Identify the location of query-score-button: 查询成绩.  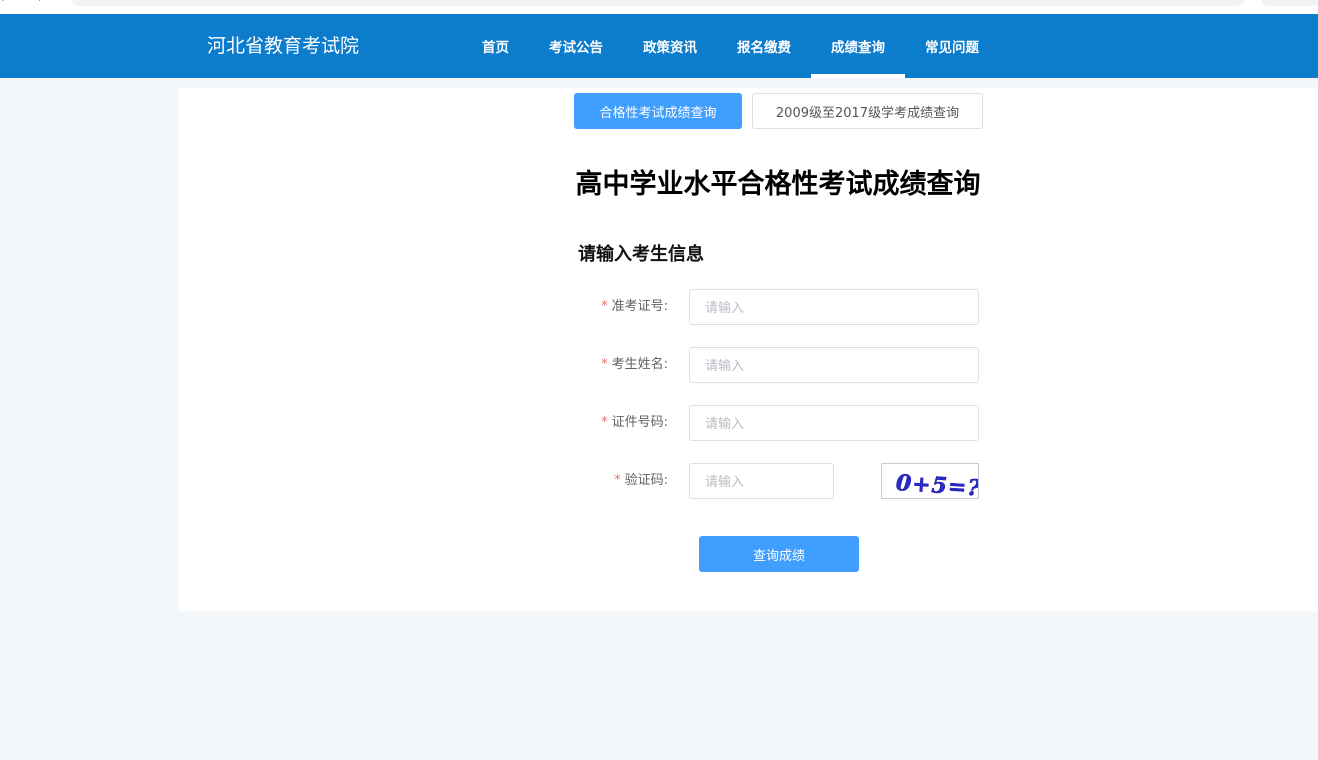
(779, 554).